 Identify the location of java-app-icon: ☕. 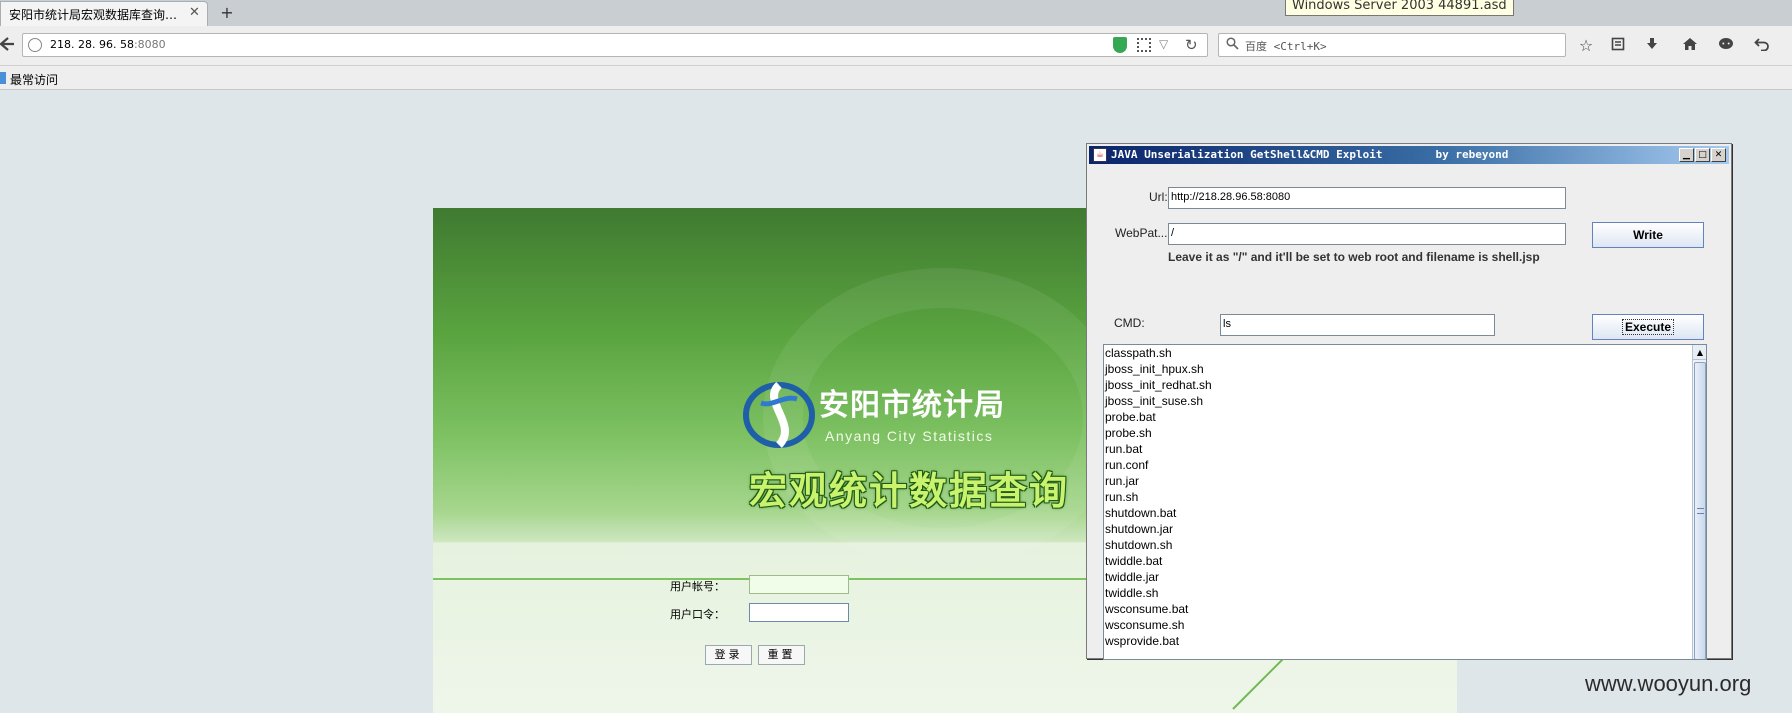
(1100, 155).